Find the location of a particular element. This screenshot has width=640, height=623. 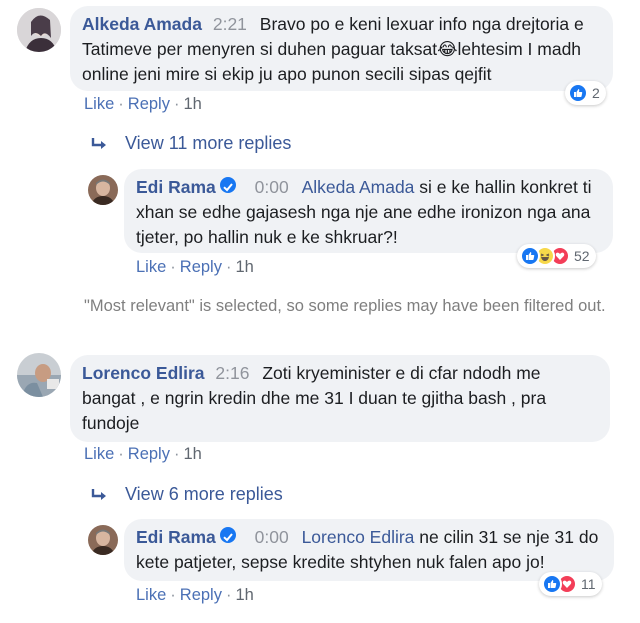

reaction-summary: 2 is located at coordinates (585, 93).